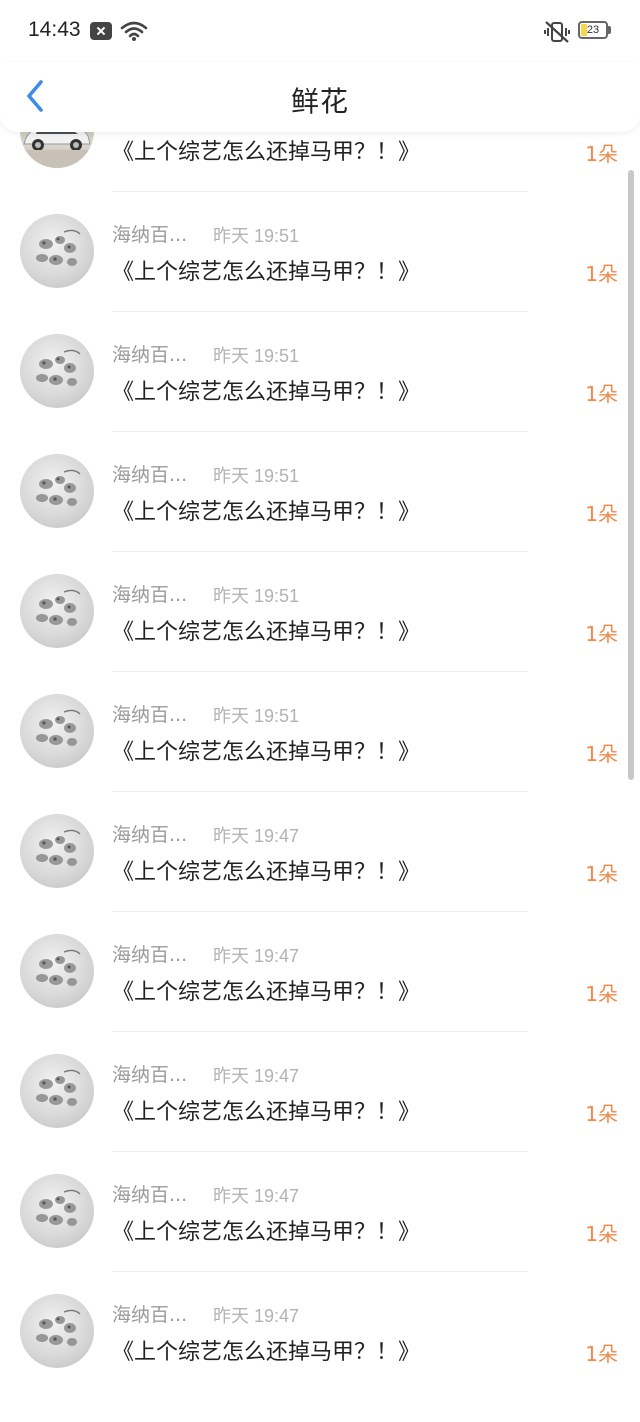 This screenshot has height=1422, width=640. I want to click on battery-icon: 23, so click(593, 30).